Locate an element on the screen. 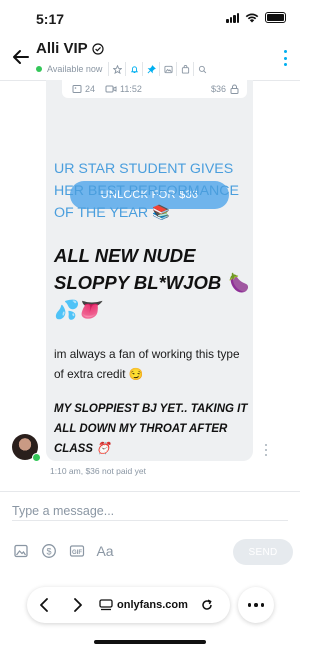 The height and width of the screenshot is (649, 320). bell-icon is located at coordinates (133, 69).